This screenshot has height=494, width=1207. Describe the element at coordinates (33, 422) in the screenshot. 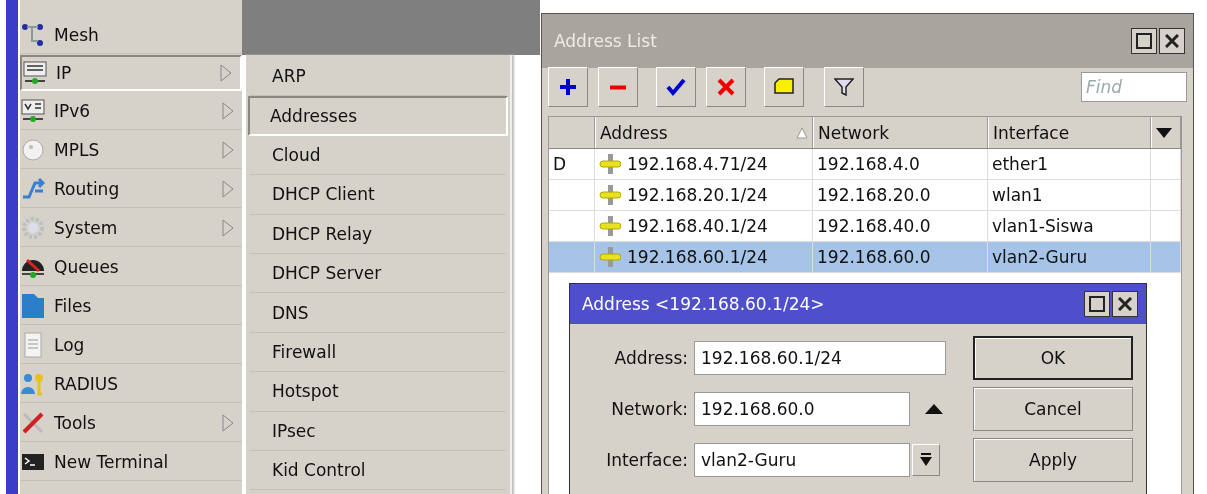

I see `tools-icon` at that location.